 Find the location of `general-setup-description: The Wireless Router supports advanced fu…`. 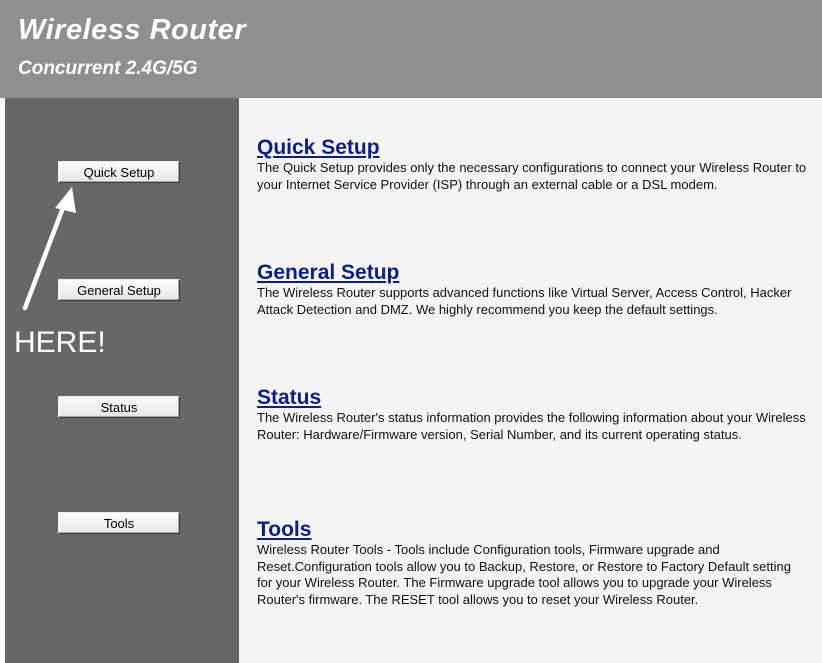

general-setup-description: The Wireless Router supports advanced fu… is located at coordinates (524, 301).